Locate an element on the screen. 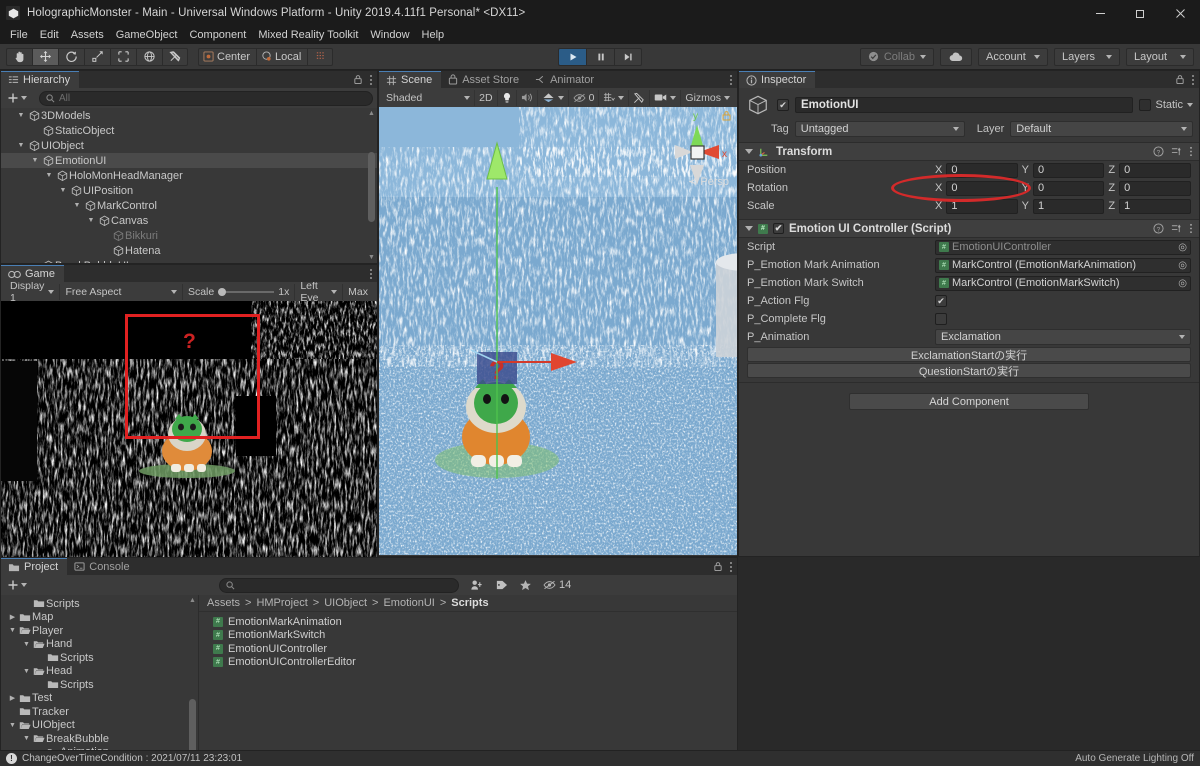 The width and height of the screenshot is (1200, 766). project-search-input is located at coordinates (339, 585).